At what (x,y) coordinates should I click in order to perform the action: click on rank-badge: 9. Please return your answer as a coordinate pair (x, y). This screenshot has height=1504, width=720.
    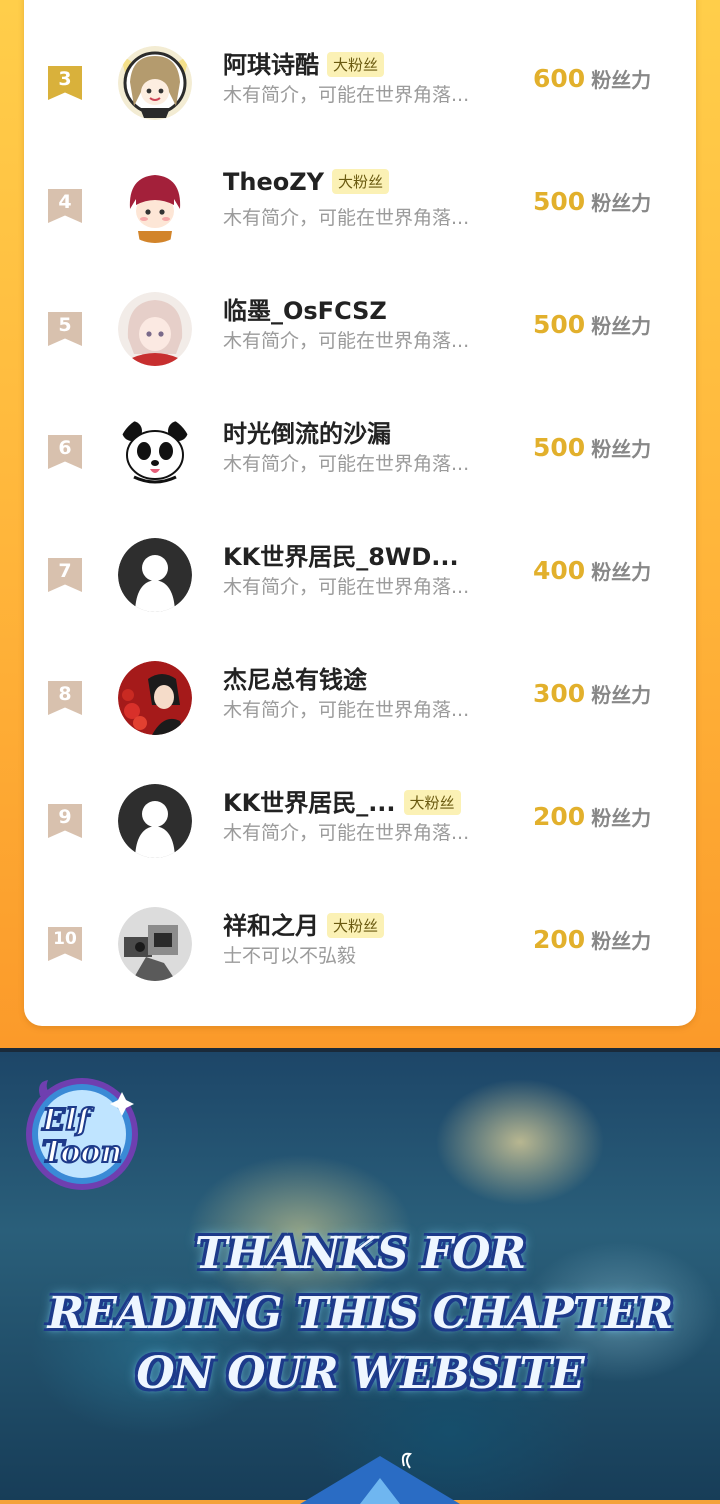
    Looking at the image, I should click on (65, 821).